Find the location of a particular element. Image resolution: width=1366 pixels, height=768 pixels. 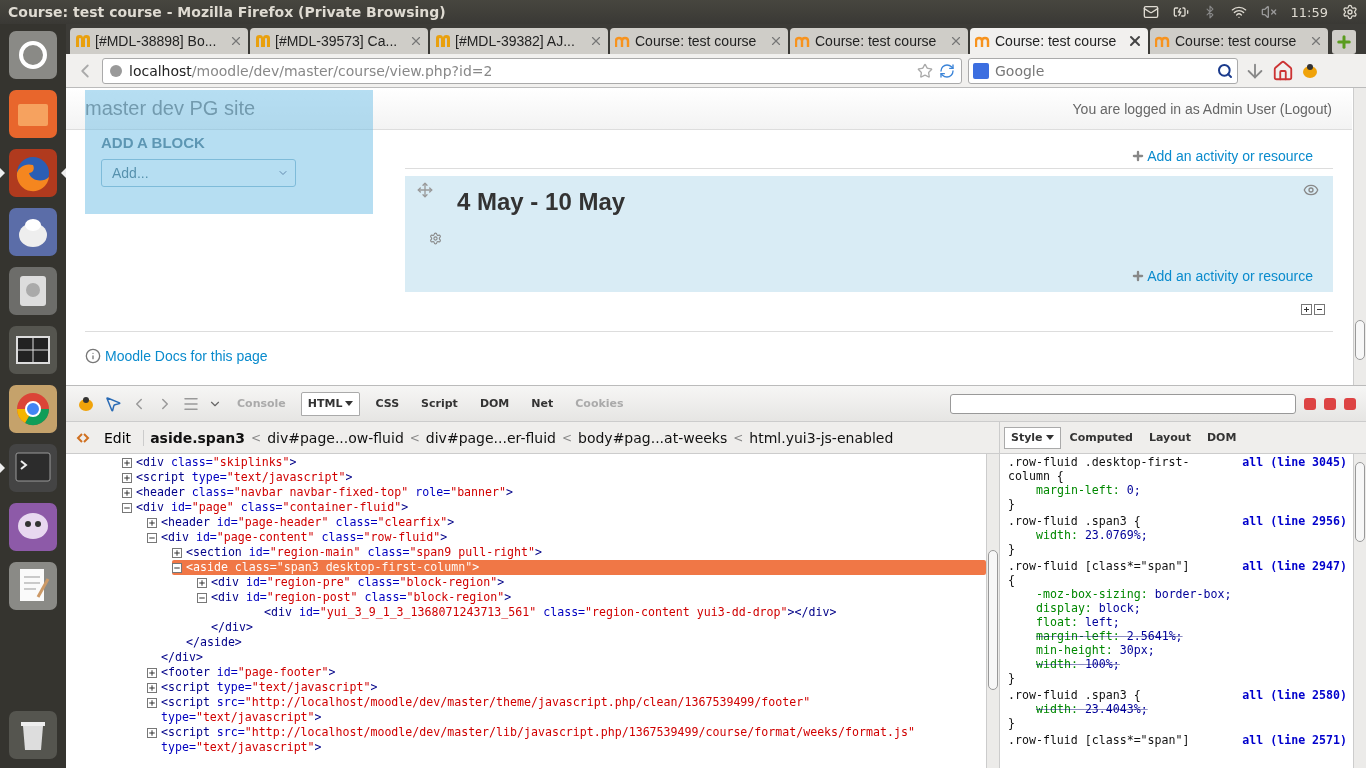

source-link: all (line 2947) is located at coordinates (1294, 573).